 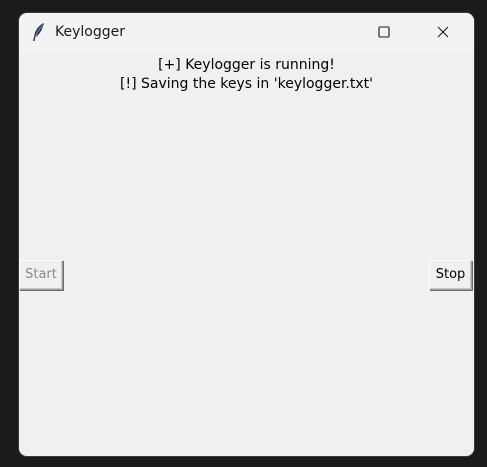 I want to click on stop-button: Stop, so click(x=450, y=275).